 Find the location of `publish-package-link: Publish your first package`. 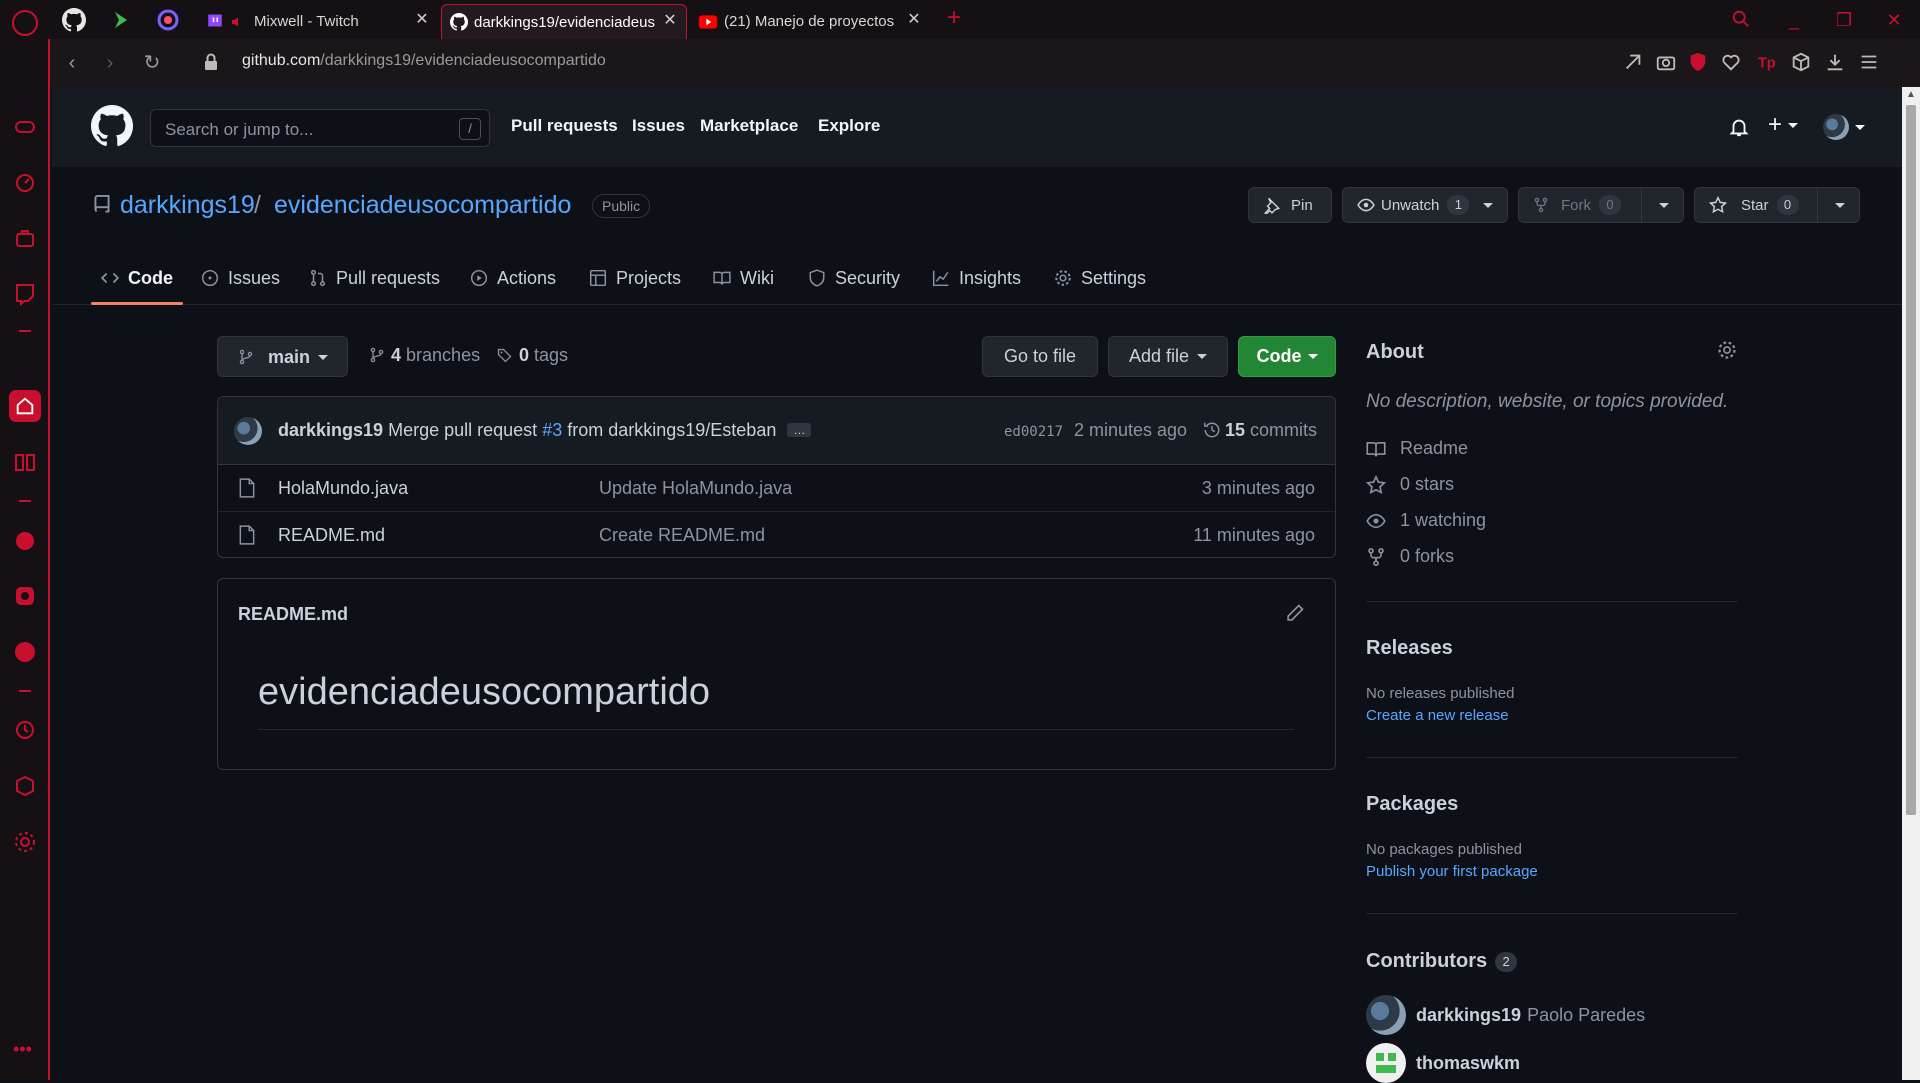

publish-package-link: Publish your first package is located at coordinates (1452, 871).